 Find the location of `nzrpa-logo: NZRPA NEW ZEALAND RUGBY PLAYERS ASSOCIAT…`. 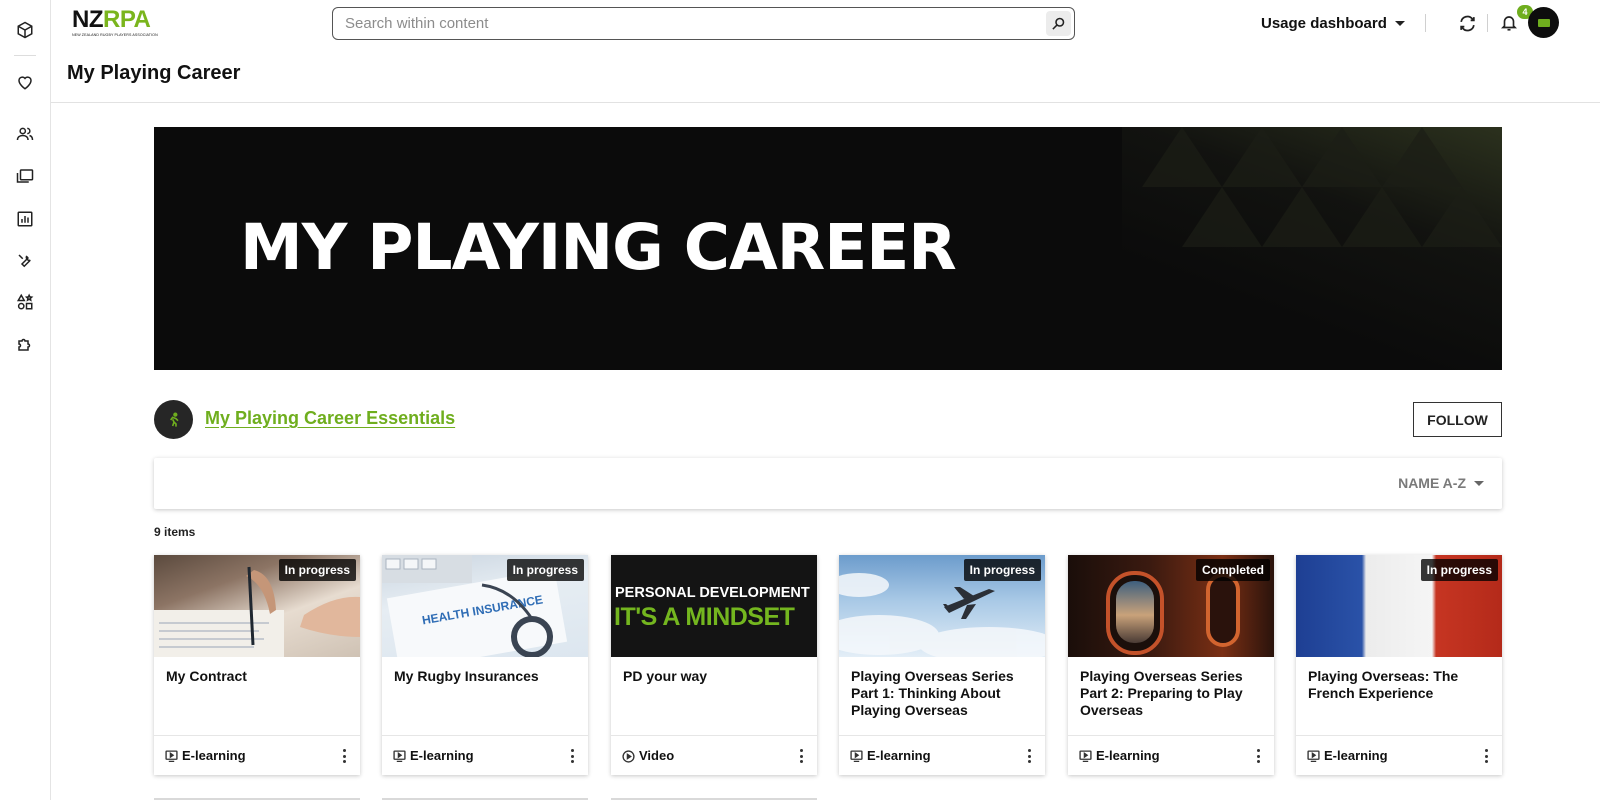

nzrpa-logo: NZRPA NEW ZEALAND RUGBY PLAYERS ASSOCIAT… is located at coordinates (115, 22).